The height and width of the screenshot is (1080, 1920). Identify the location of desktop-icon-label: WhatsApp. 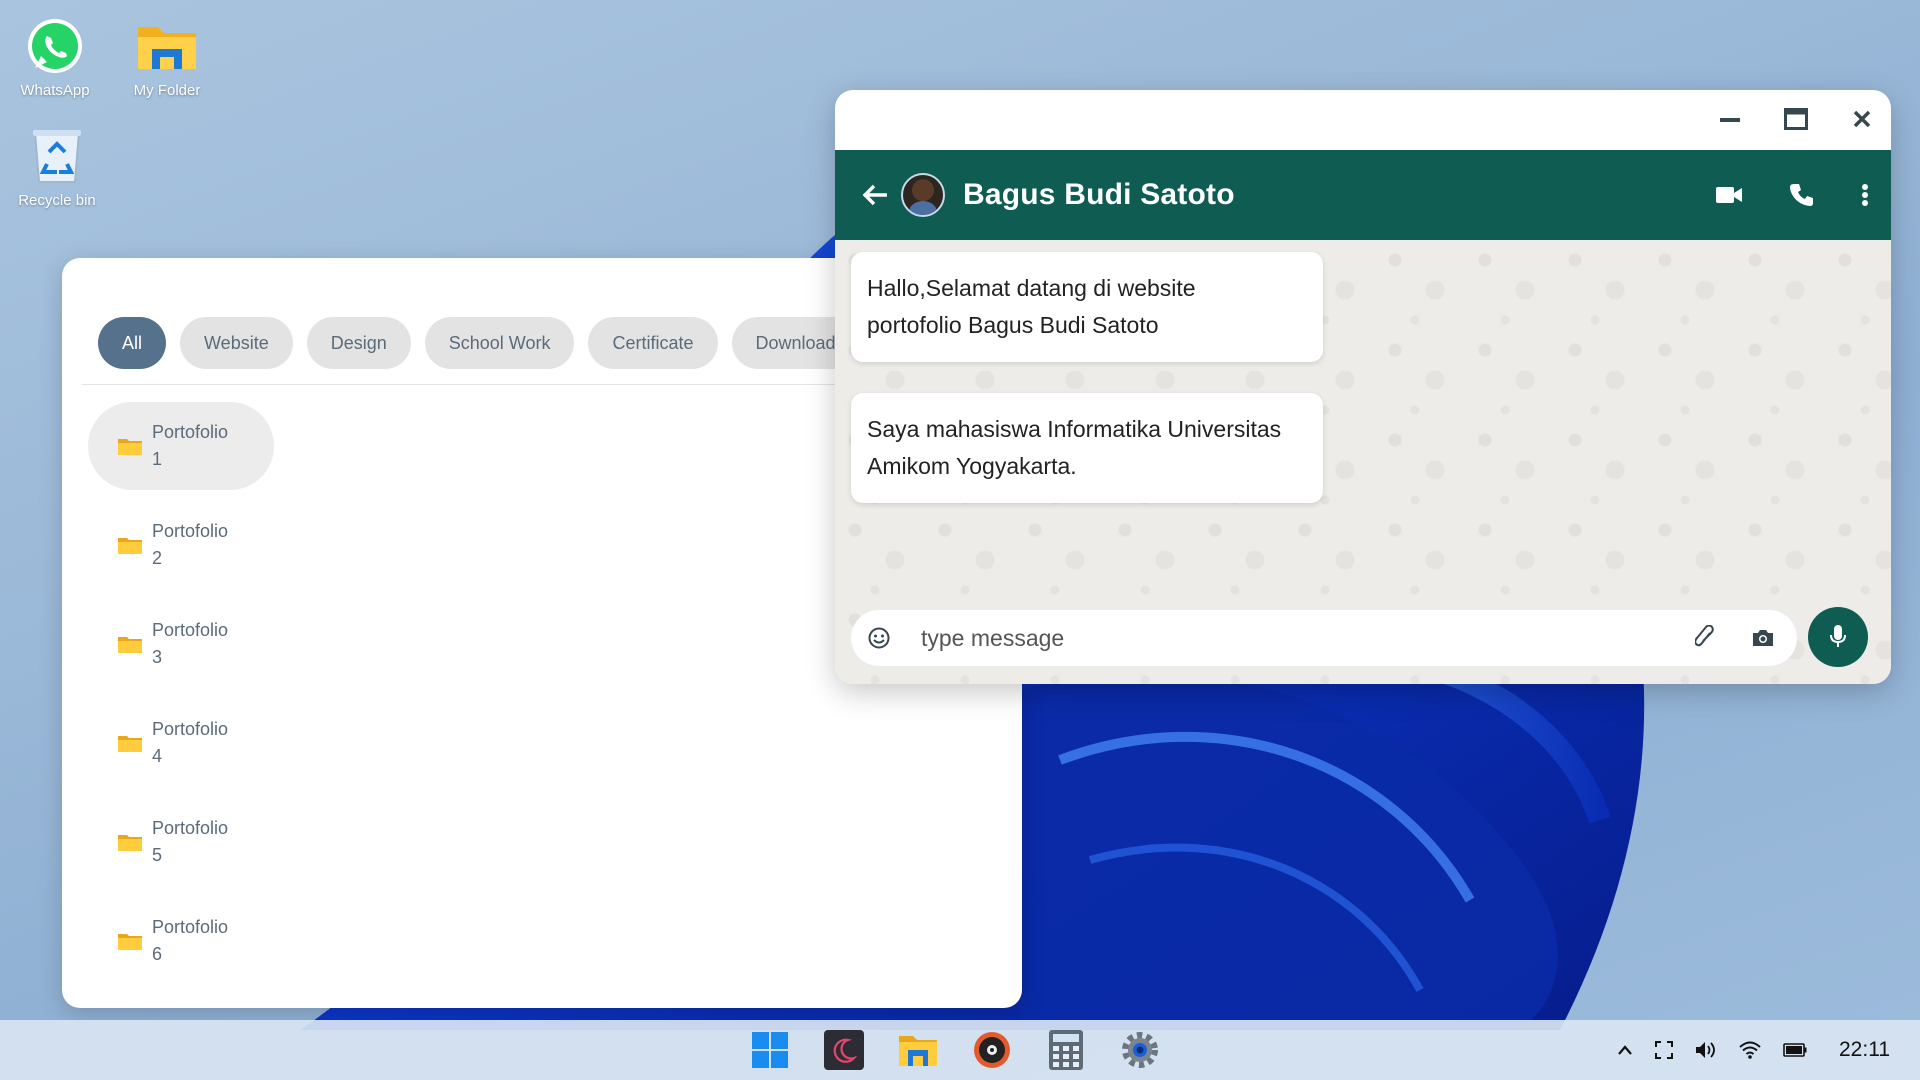
(55, 90).